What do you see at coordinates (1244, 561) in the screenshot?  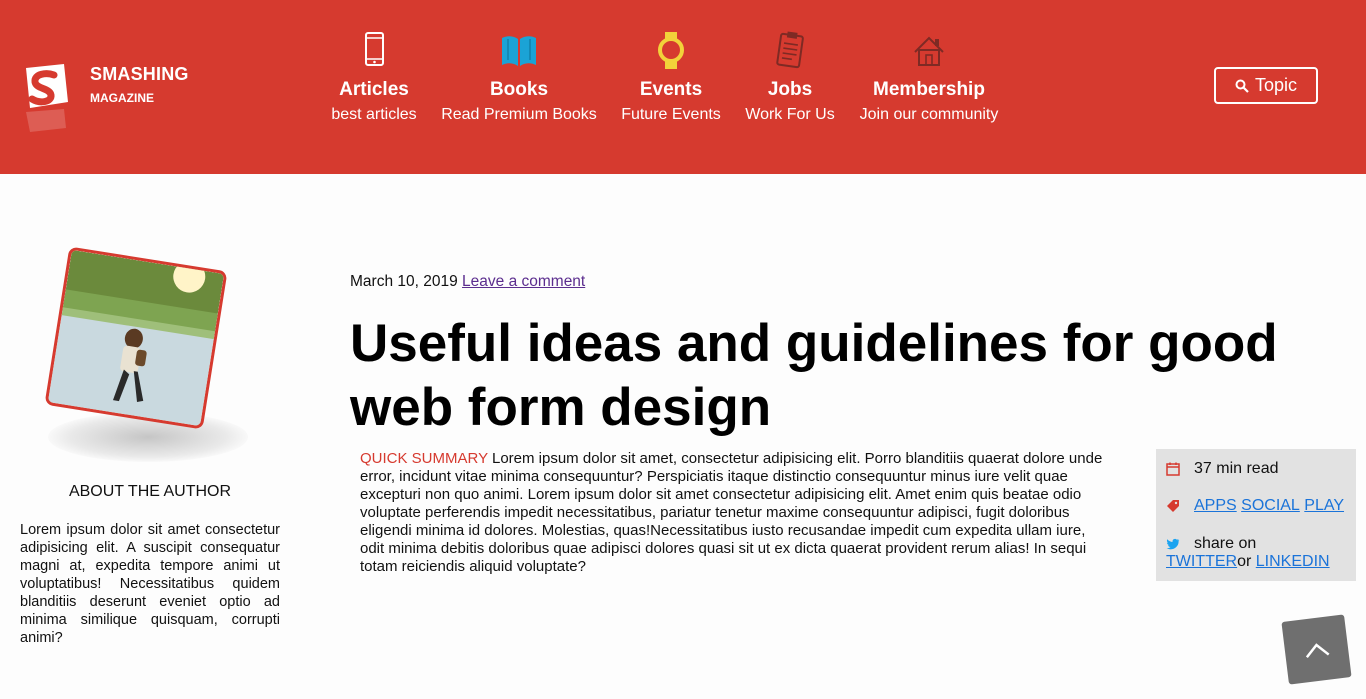 I see `share-or: or` at bounding box center [1244, 561].